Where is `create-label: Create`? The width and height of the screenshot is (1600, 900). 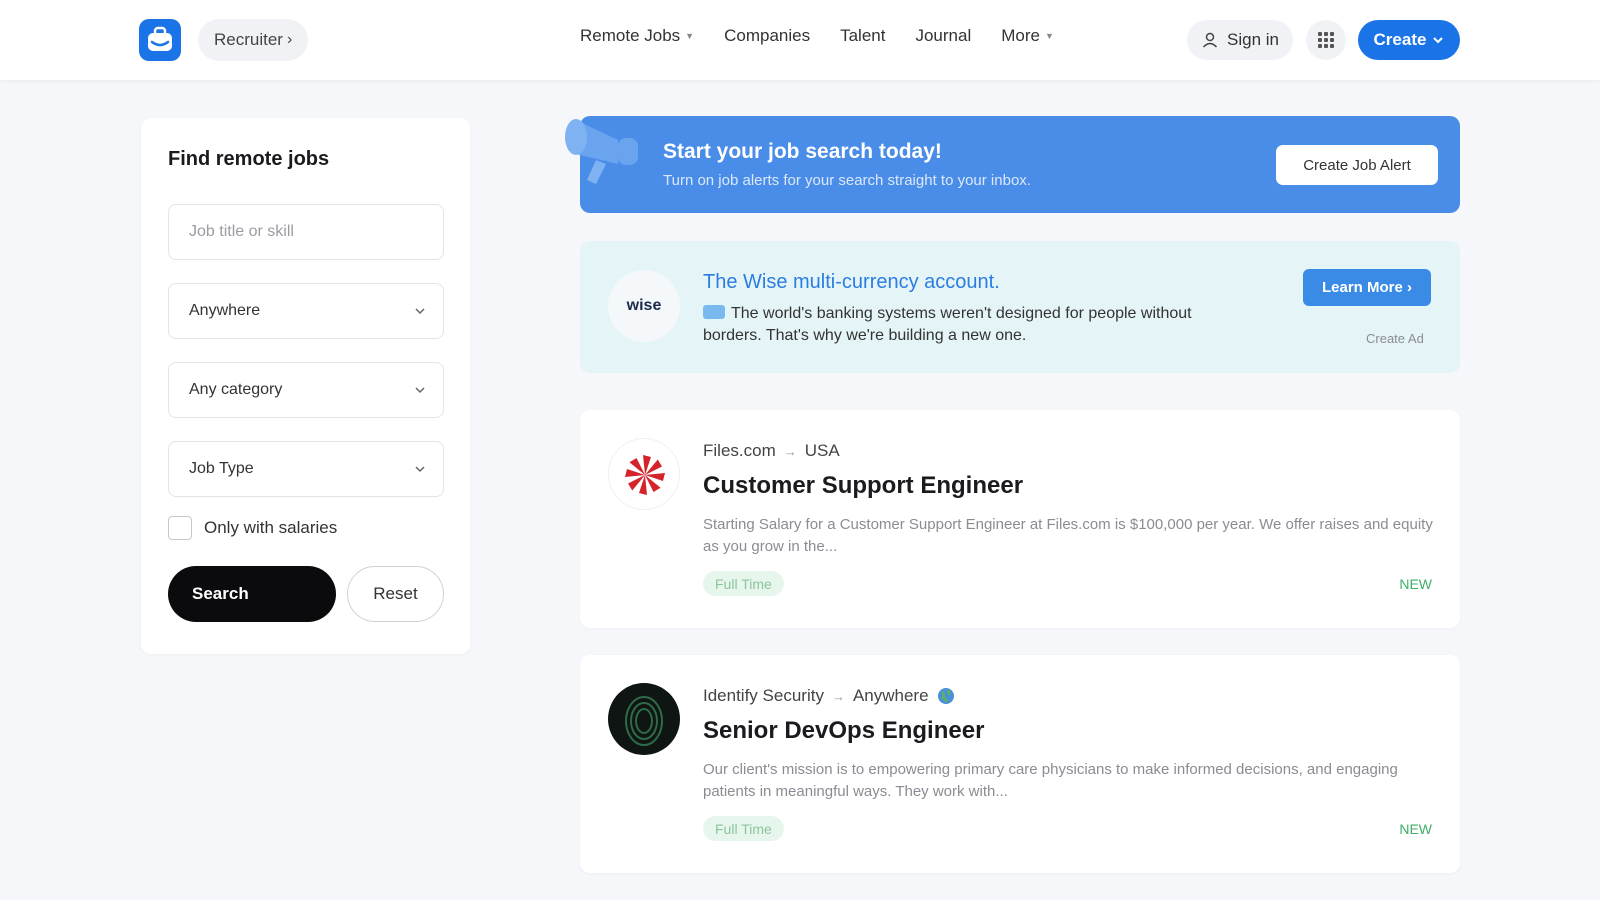 create-label: Create is located at coordinates (1400, 39).